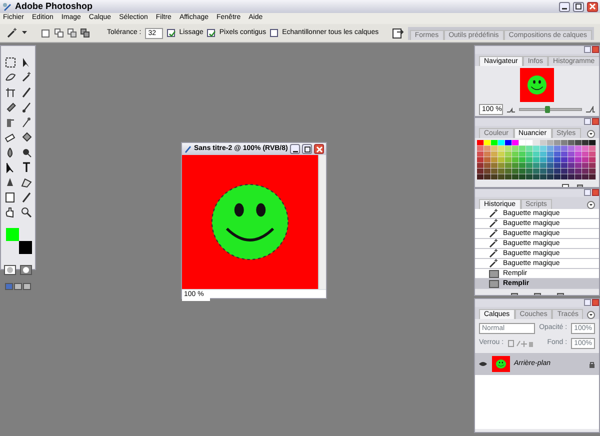 The width and height of the screenshot is (600, 436). What do you see at coordinates (537, 85) in the screenshot?
I see `navigator-preview` at bounding box center [537, 85].